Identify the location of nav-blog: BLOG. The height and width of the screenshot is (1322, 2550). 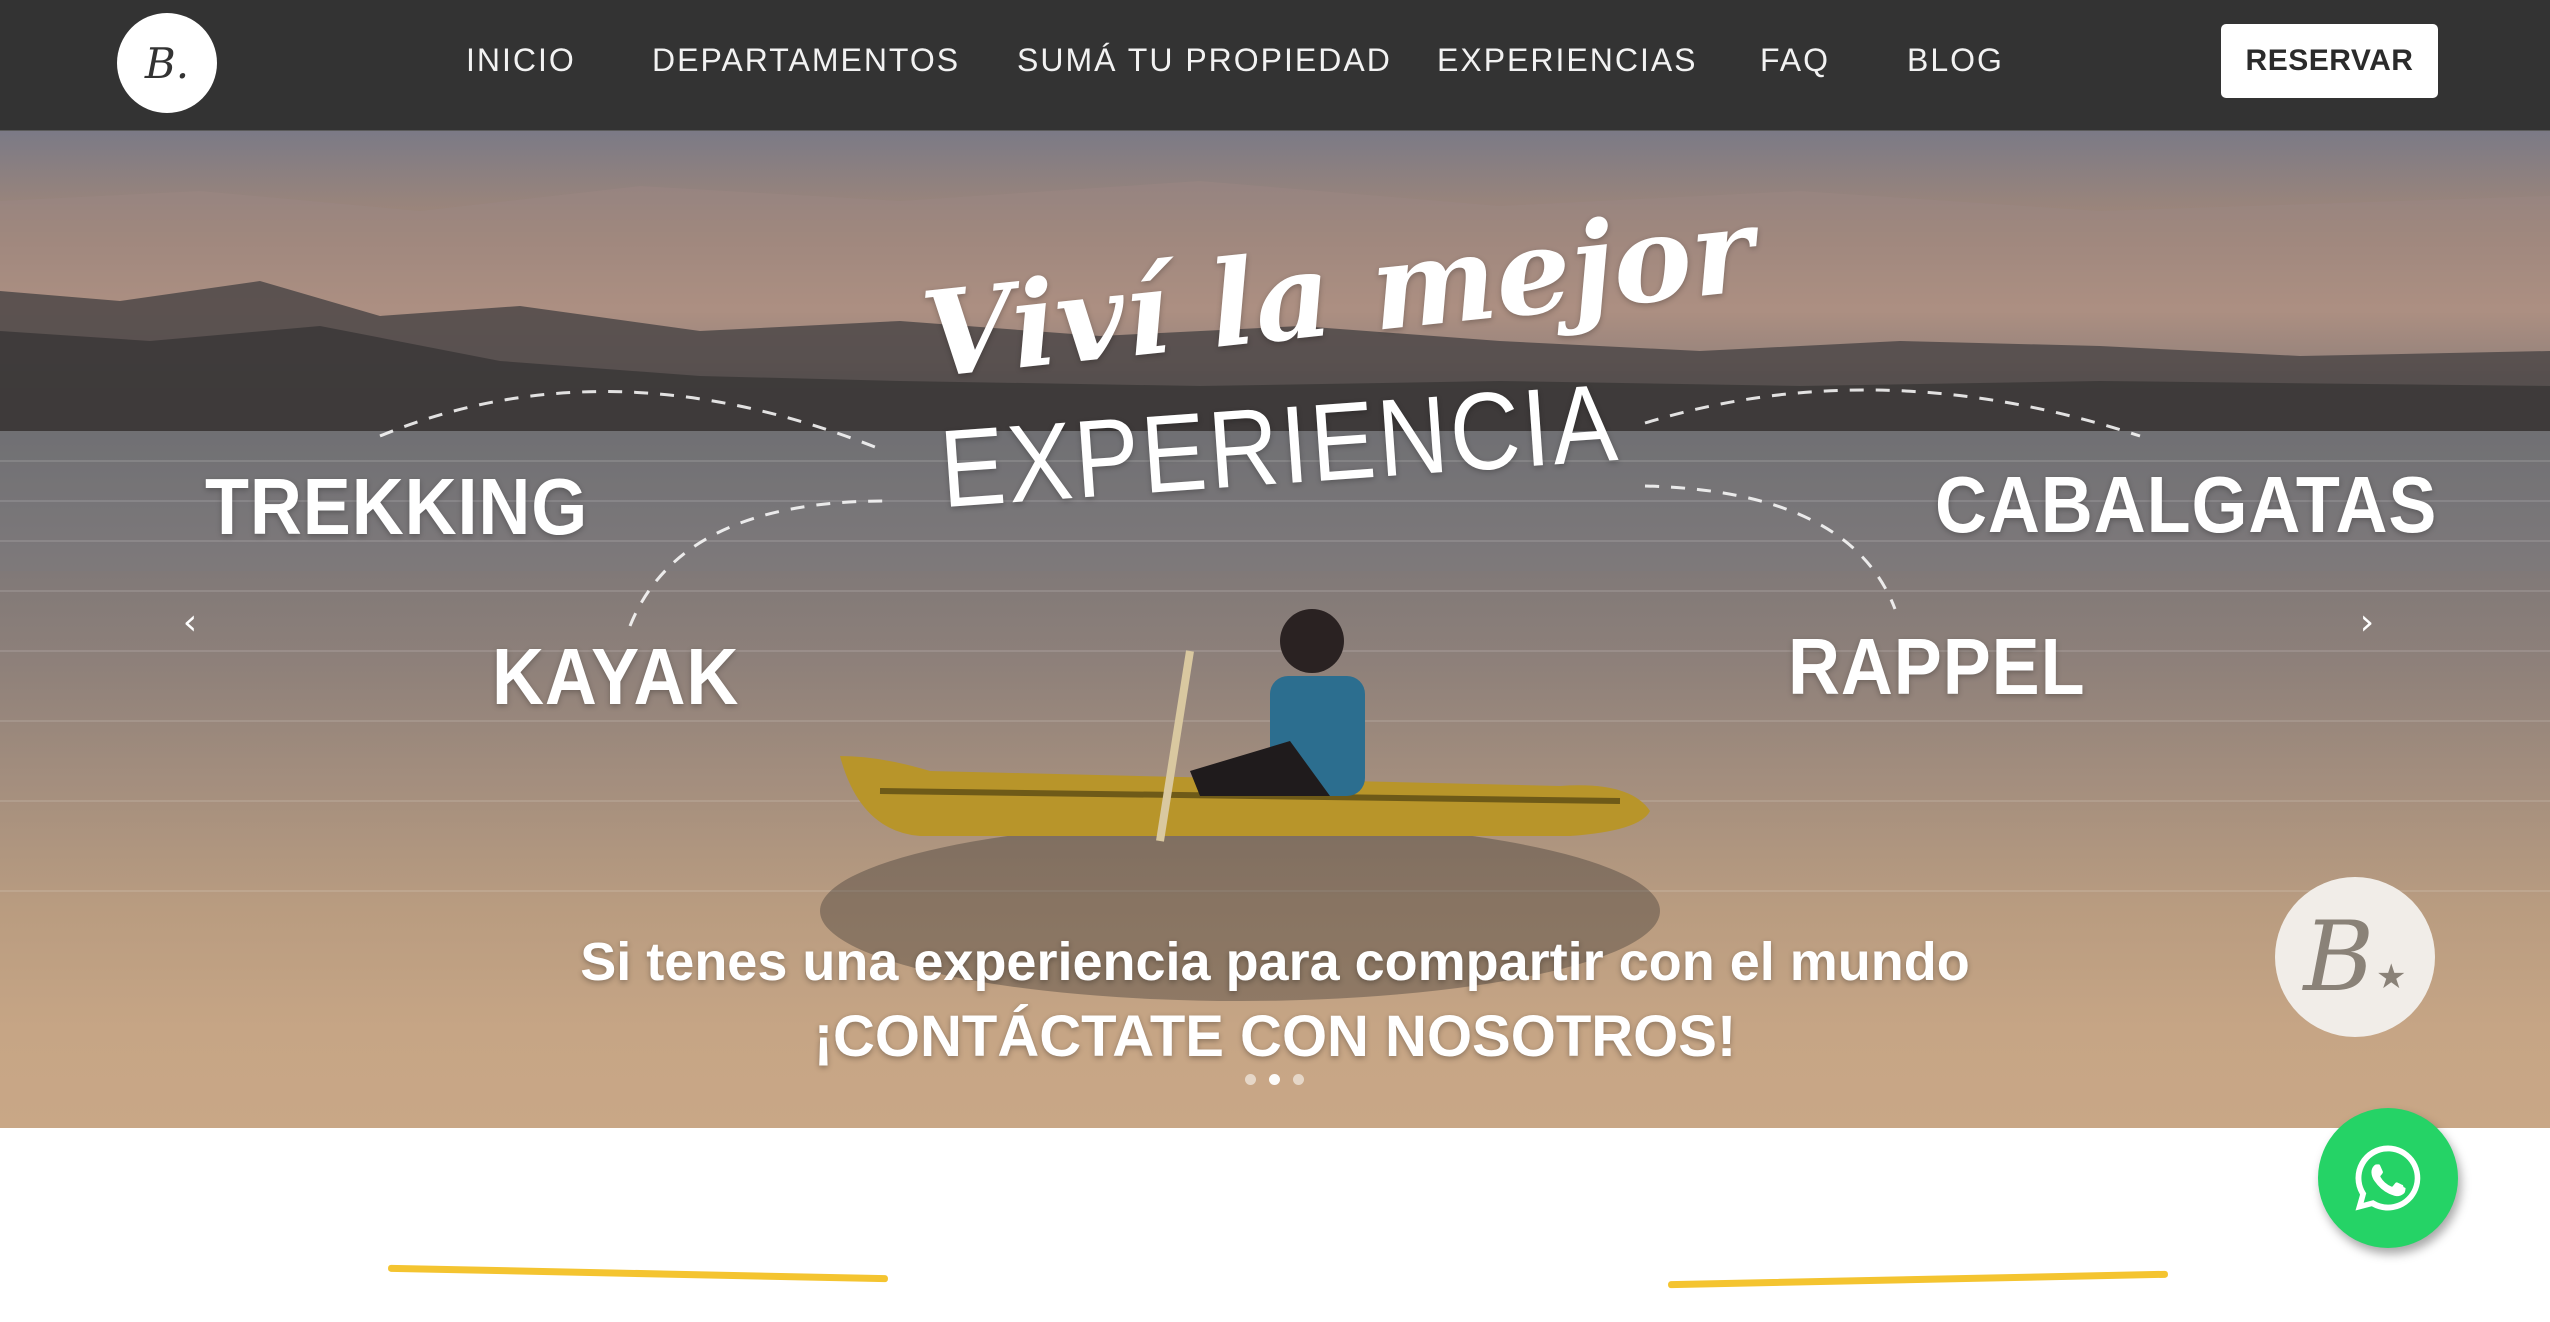
(1955, 60).